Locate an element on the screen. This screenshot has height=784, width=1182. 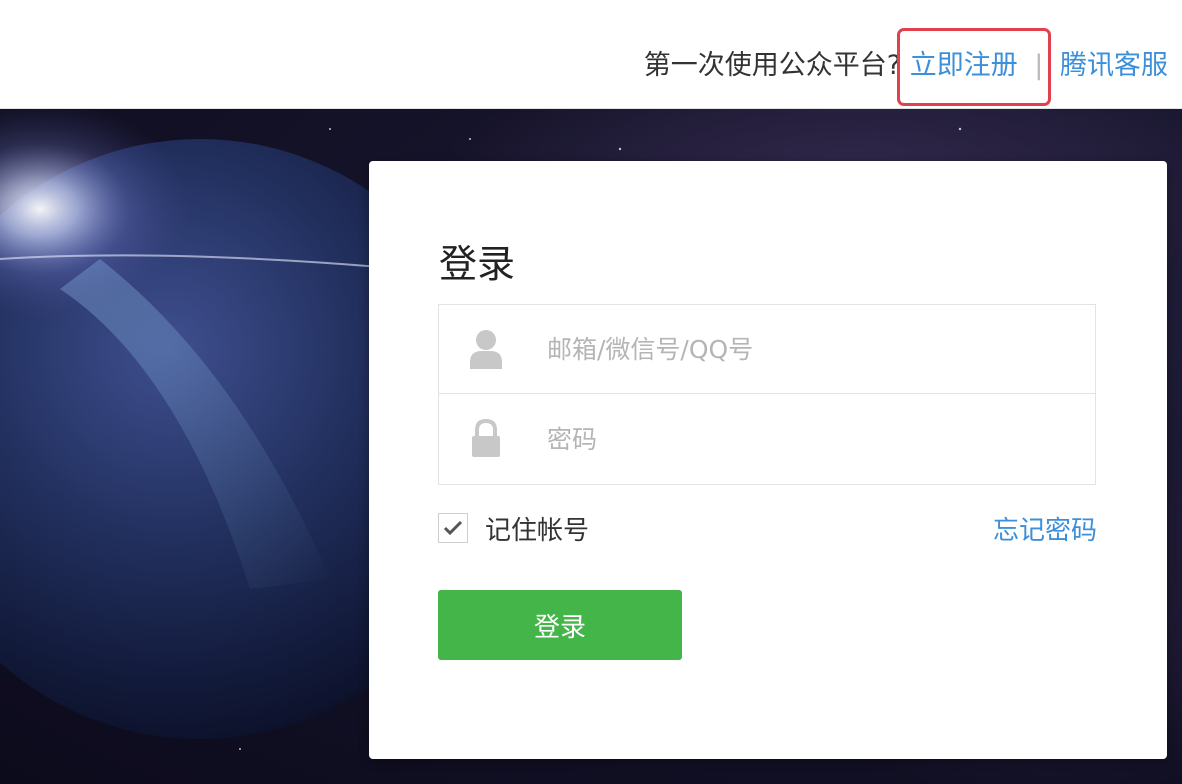
username-input is located at coordinates (807, 349).